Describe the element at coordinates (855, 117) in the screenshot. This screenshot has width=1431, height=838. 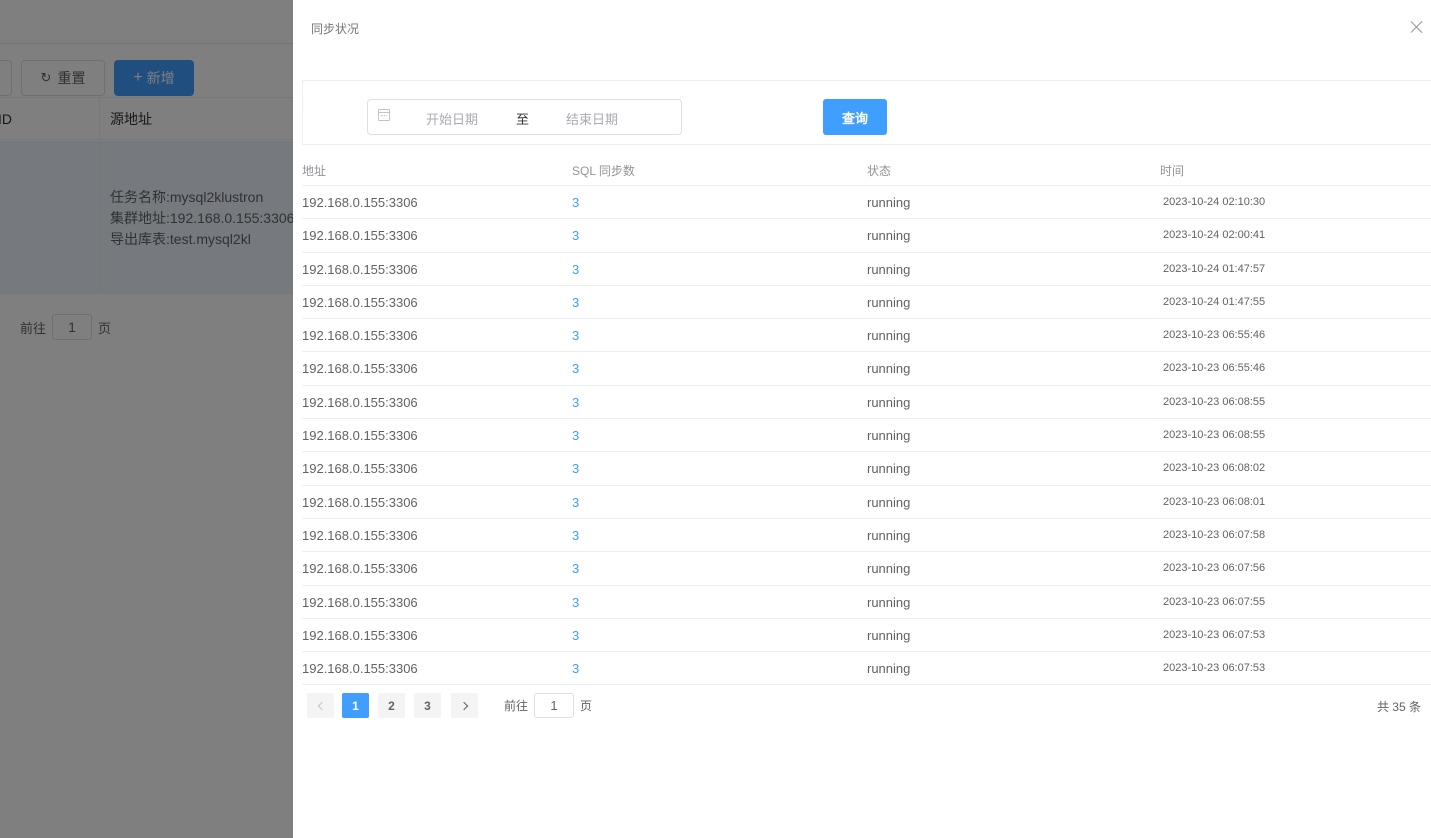
I see `query-button: 查询` at that location.